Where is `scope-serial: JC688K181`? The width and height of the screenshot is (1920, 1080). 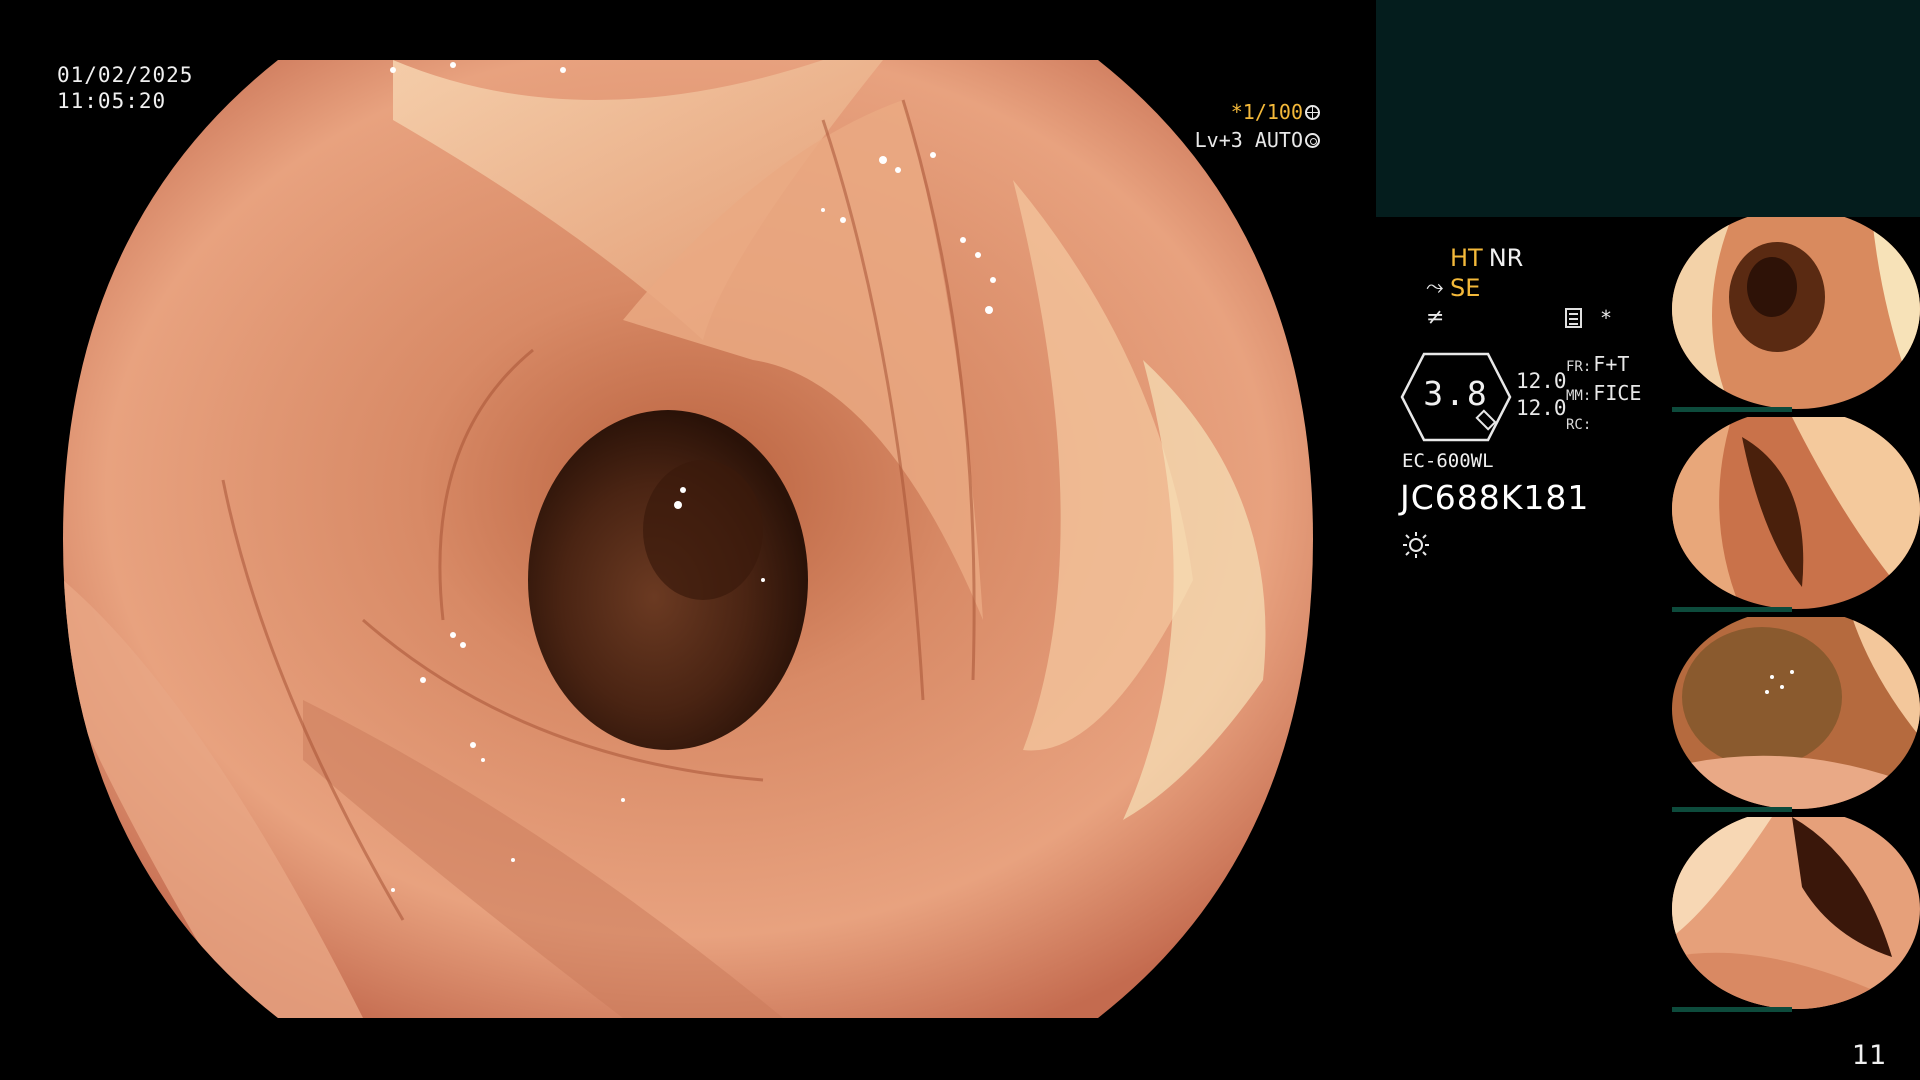 scope-serial: JC688K181 is located at coordinates (1495, 497).